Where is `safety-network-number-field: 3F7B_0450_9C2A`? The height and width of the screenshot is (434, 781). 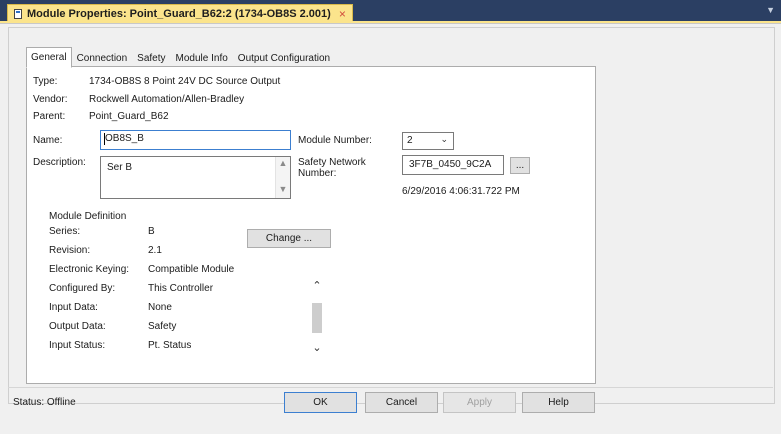 safety-network-number-field: 3F7B_0450_9C2A is located at coordinates (453, 165).